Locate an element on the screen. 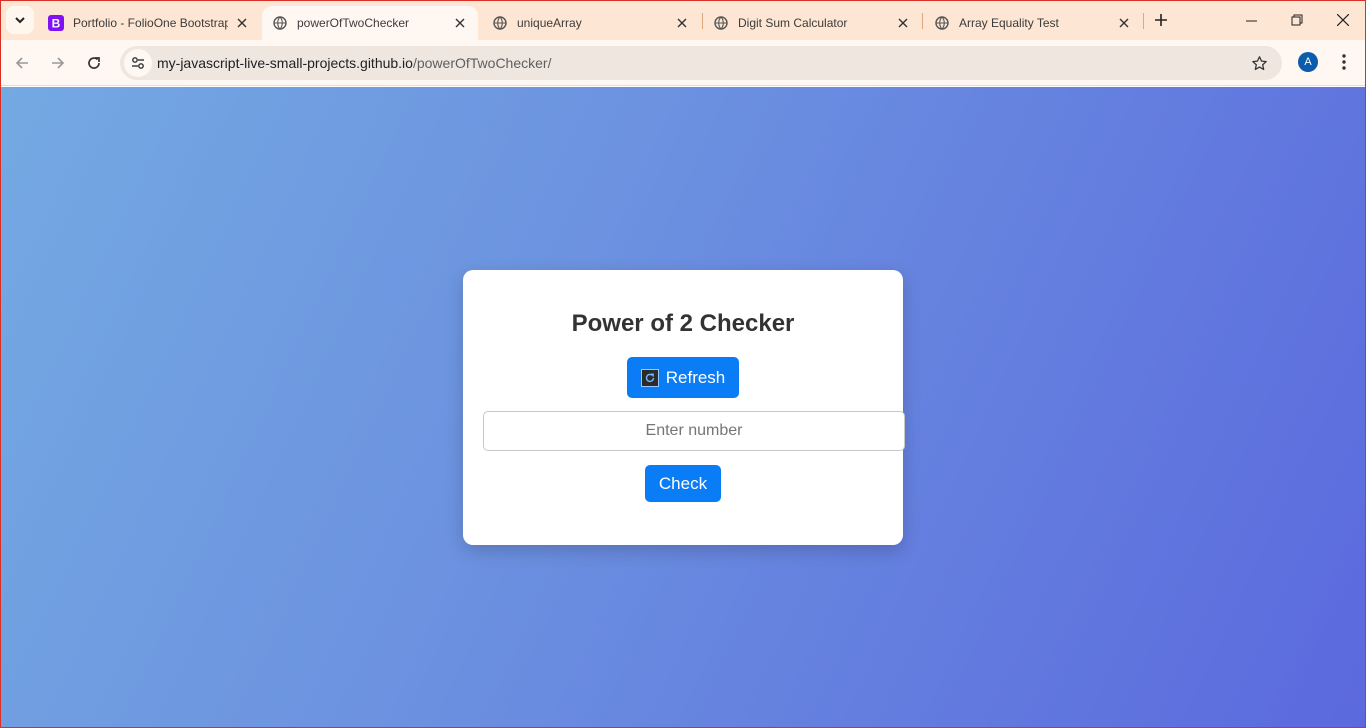 This screenshot has height=728, width=1366. more-vertical-icon is located at coordinates (1344, 62).